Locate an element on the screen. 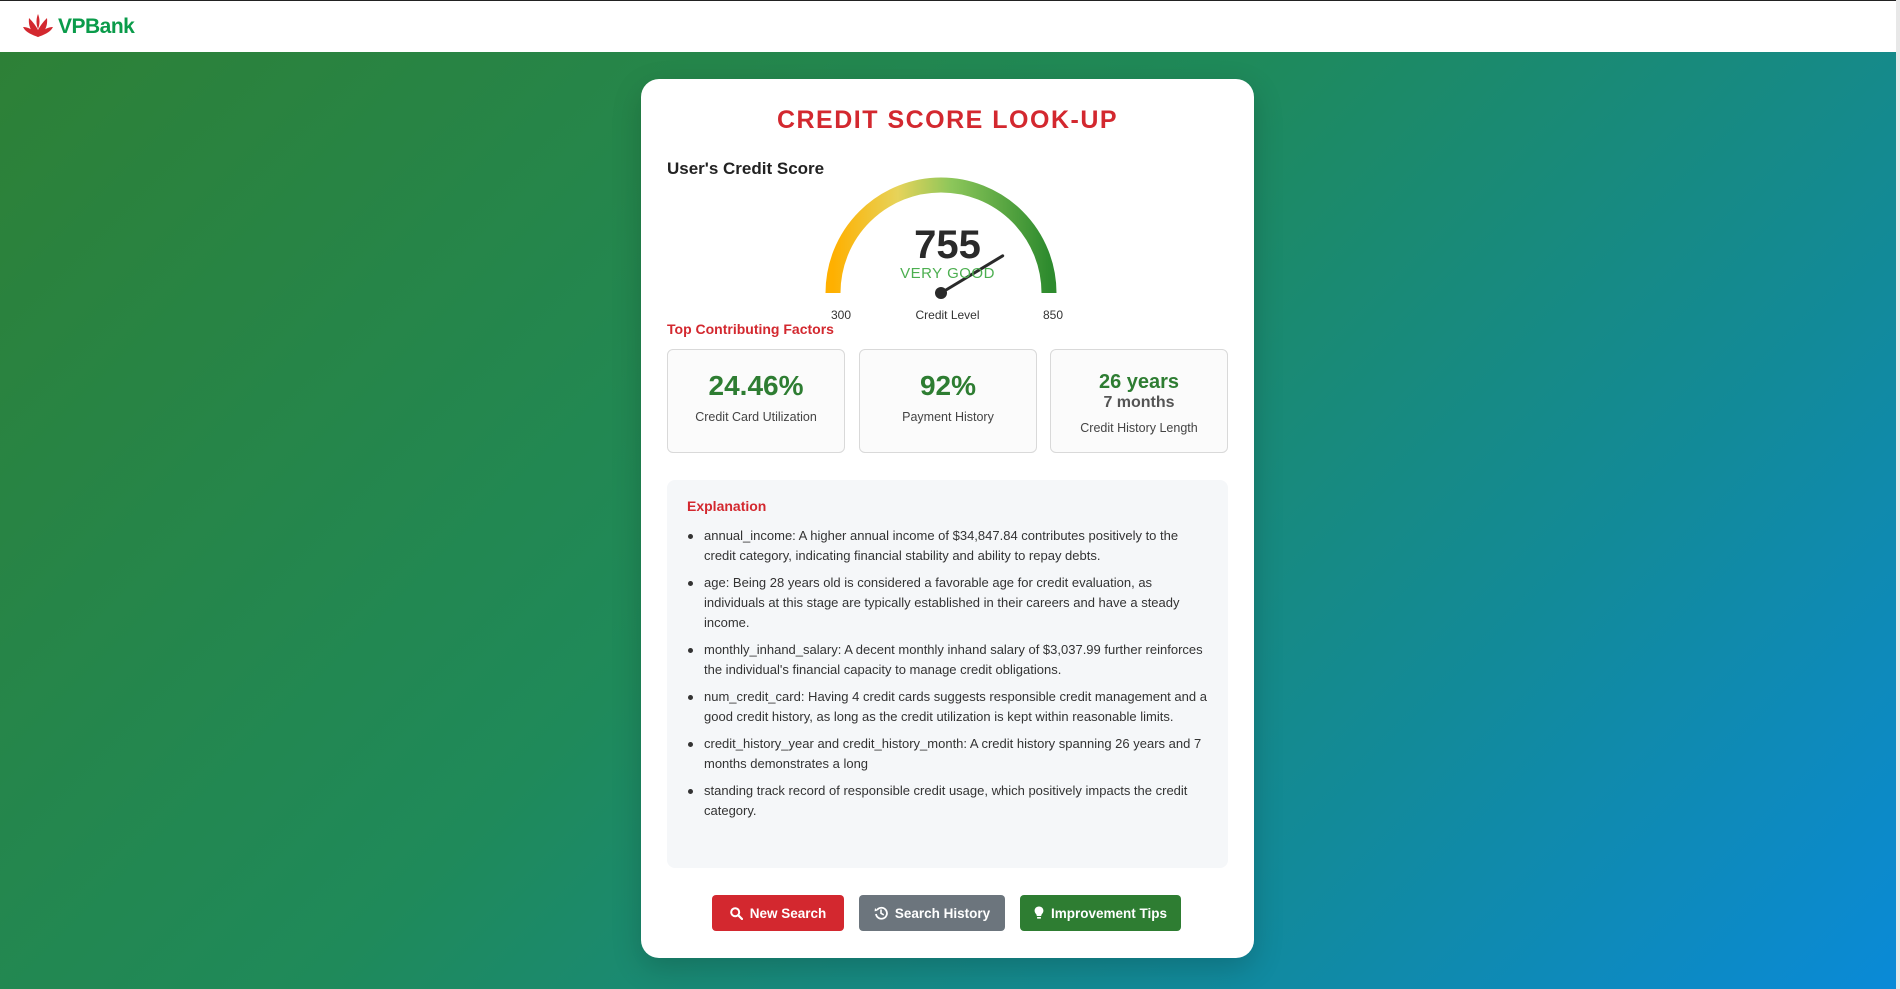  gauge-max-label: 850 is located at coordinates (1053, 315).